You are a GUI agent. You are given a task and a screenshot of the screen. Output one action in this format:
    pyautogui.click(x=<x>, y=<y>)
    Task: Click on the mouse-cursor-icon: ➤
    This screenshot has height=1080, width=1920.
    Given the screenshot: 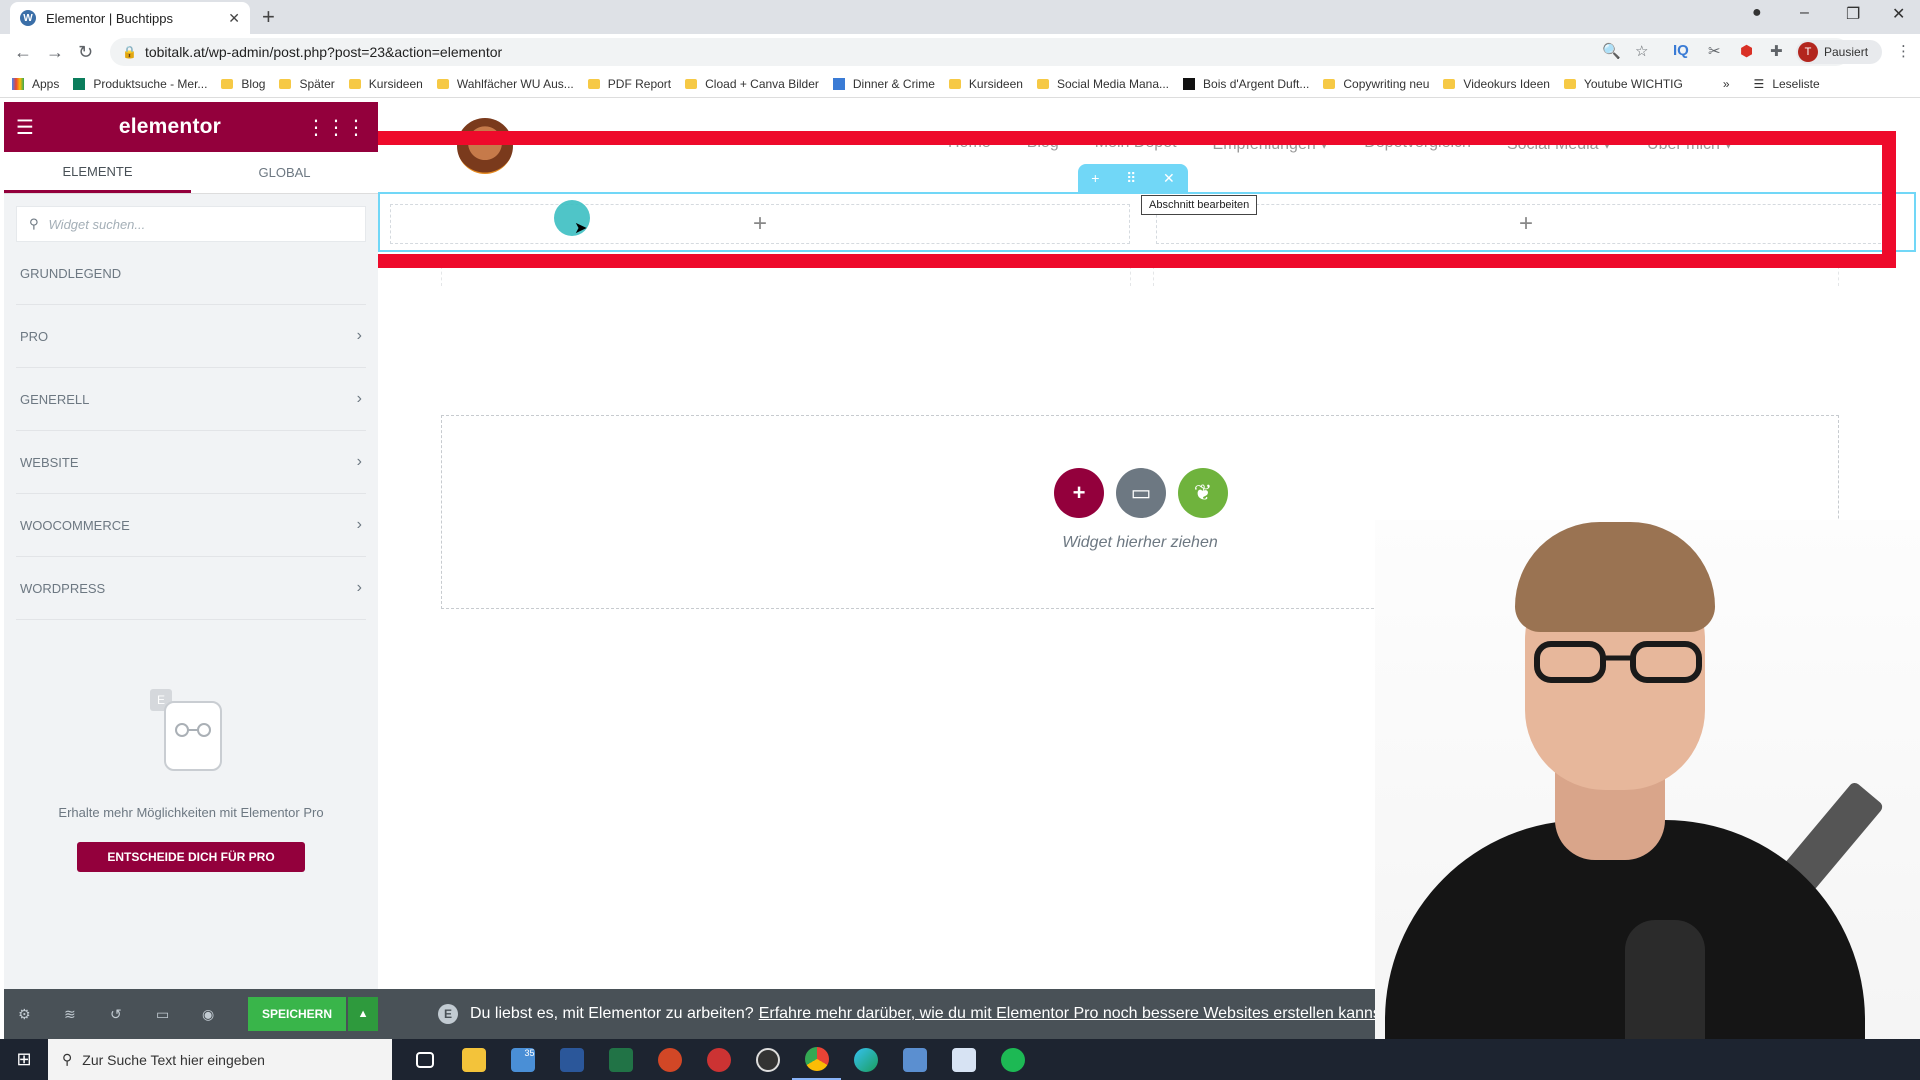 What is the action you would take?
    pyautogui.click(x=581, y=228)
    